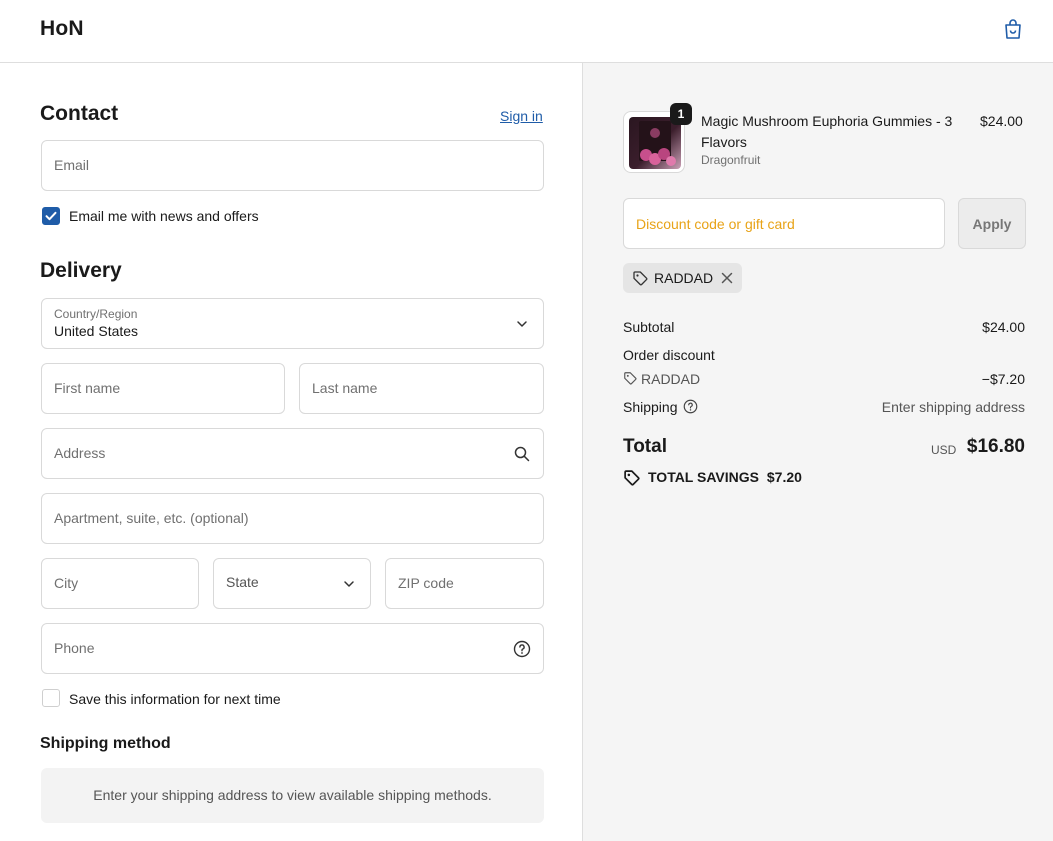 The image size is (1053, 841). Describe the element at coordinates (96, 314) in the screenshot. I see `country-label: Country/Region` at that location.